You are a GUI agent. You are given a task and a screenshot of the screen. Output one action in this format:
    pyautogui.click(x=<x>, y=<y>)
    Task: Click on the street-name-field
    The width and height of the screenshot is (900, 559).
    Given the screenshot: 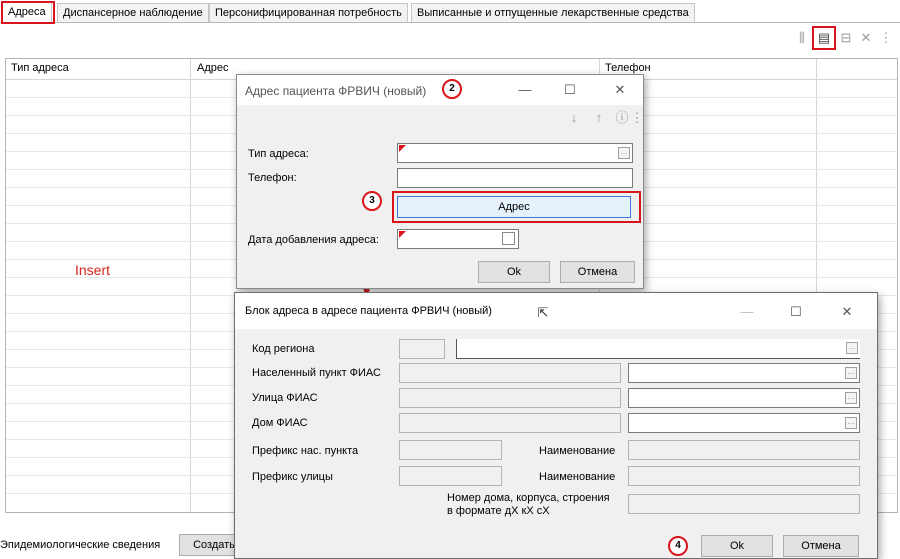 What is the action you would take?
    pyautogui.click(x=744, y=476)
    